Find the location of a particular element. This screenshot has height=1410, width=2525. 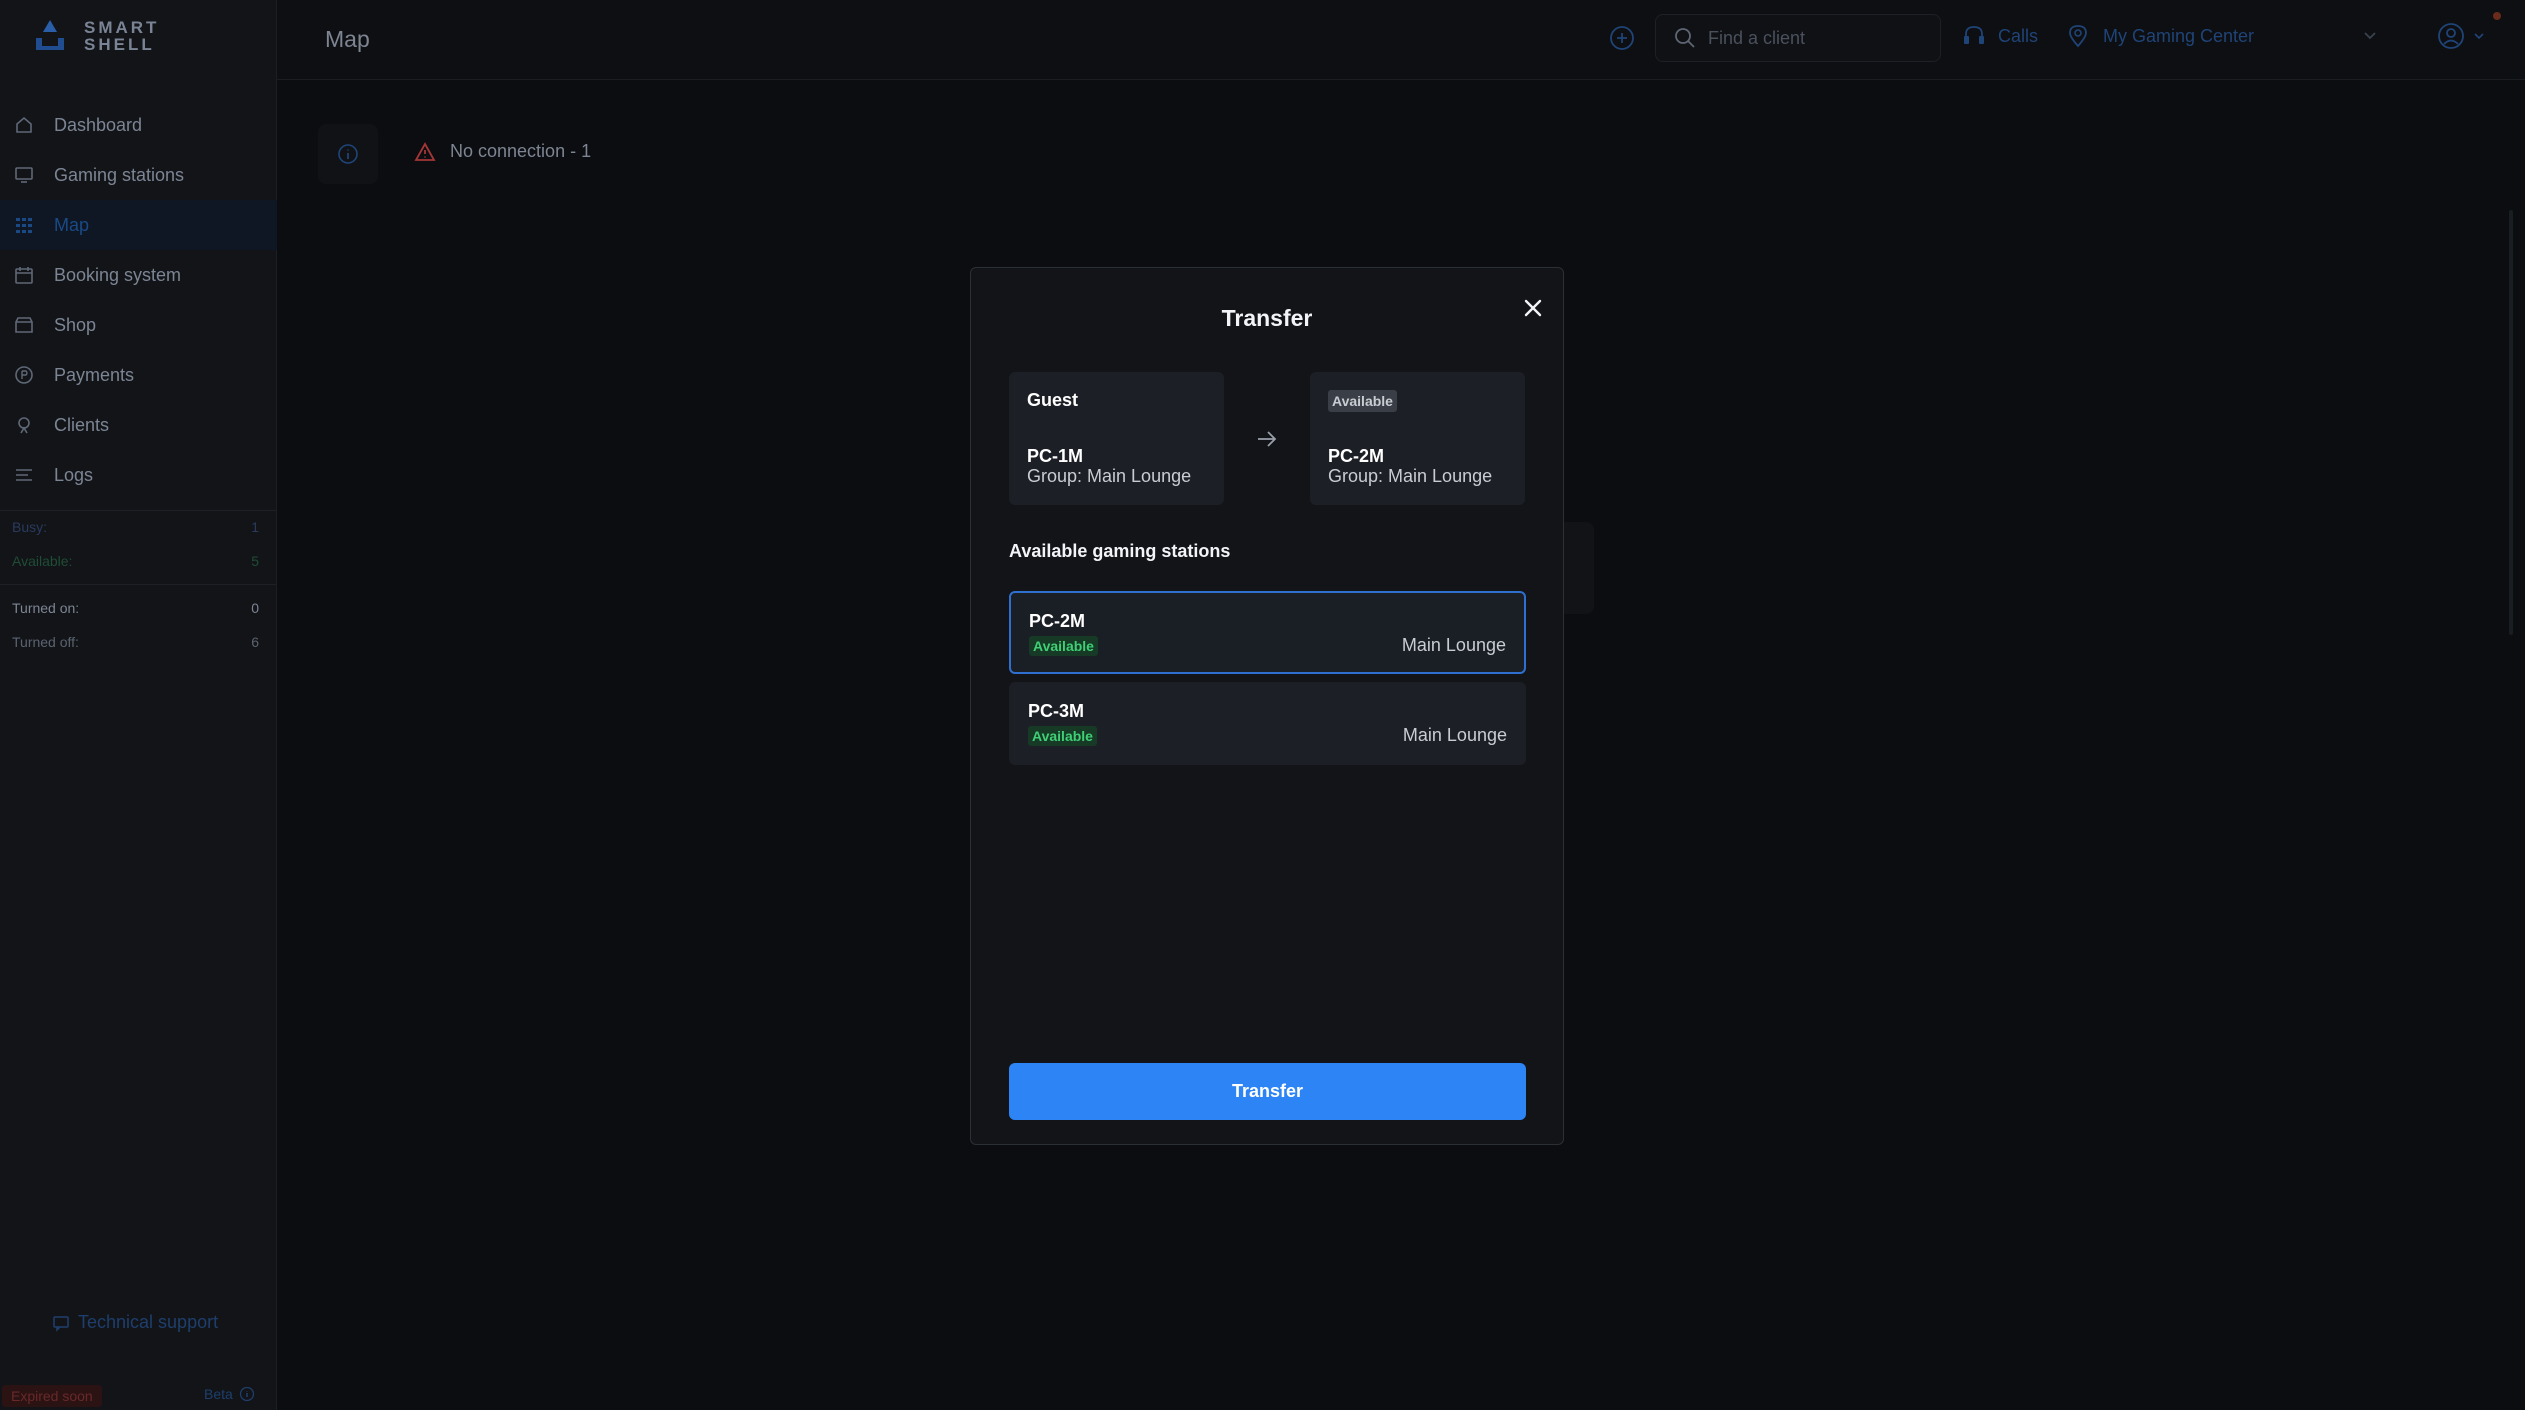

sidebar-item-label: Dashboard is located at coordinates (98, 124).